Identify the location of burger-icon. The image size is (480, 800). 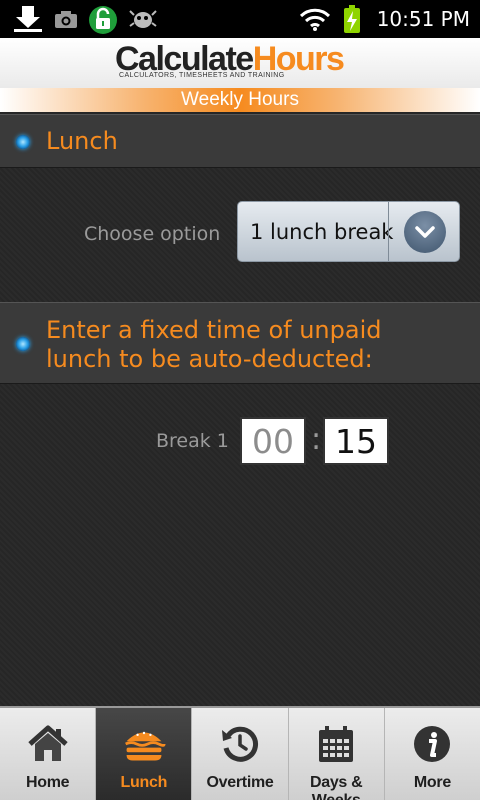
(144, 744).